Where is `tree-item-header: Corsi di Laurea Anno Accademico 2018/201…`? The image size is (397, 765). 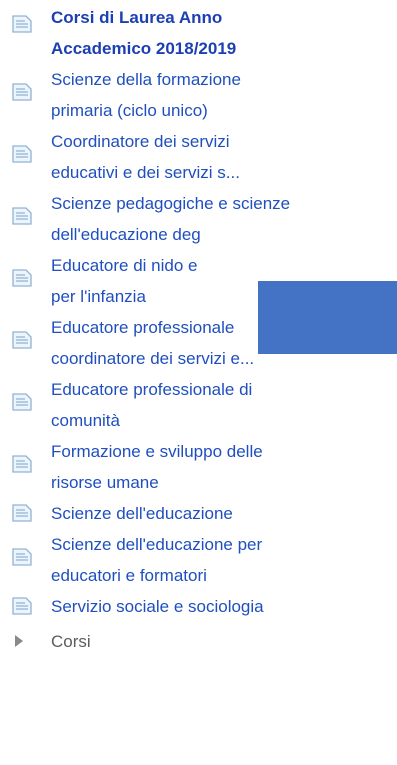
tree-item-header: Corsi di Laurea Anno Accademico 2018/201… is located at coordinates (198, 33).